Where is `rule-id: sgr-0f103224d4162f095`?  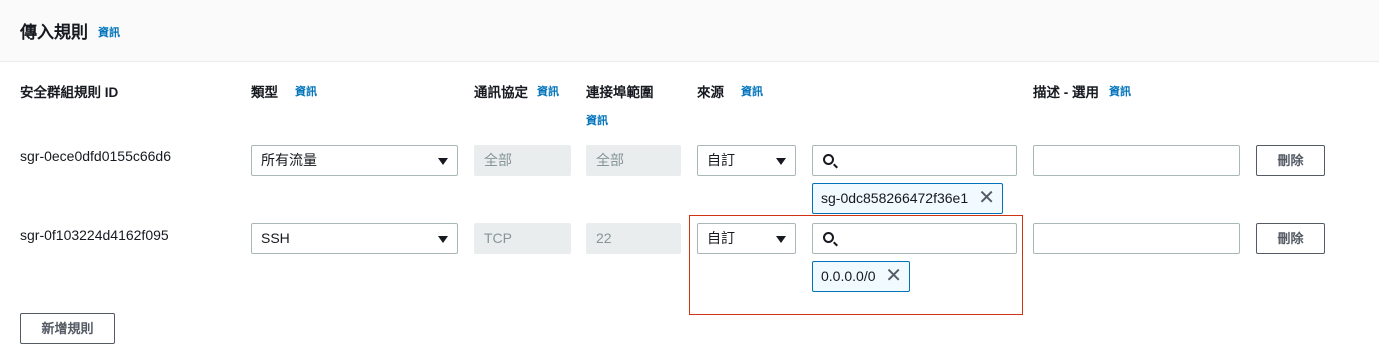
rule-id: sgr-0f103224d4162f095 is located at coordinates (94, 235).